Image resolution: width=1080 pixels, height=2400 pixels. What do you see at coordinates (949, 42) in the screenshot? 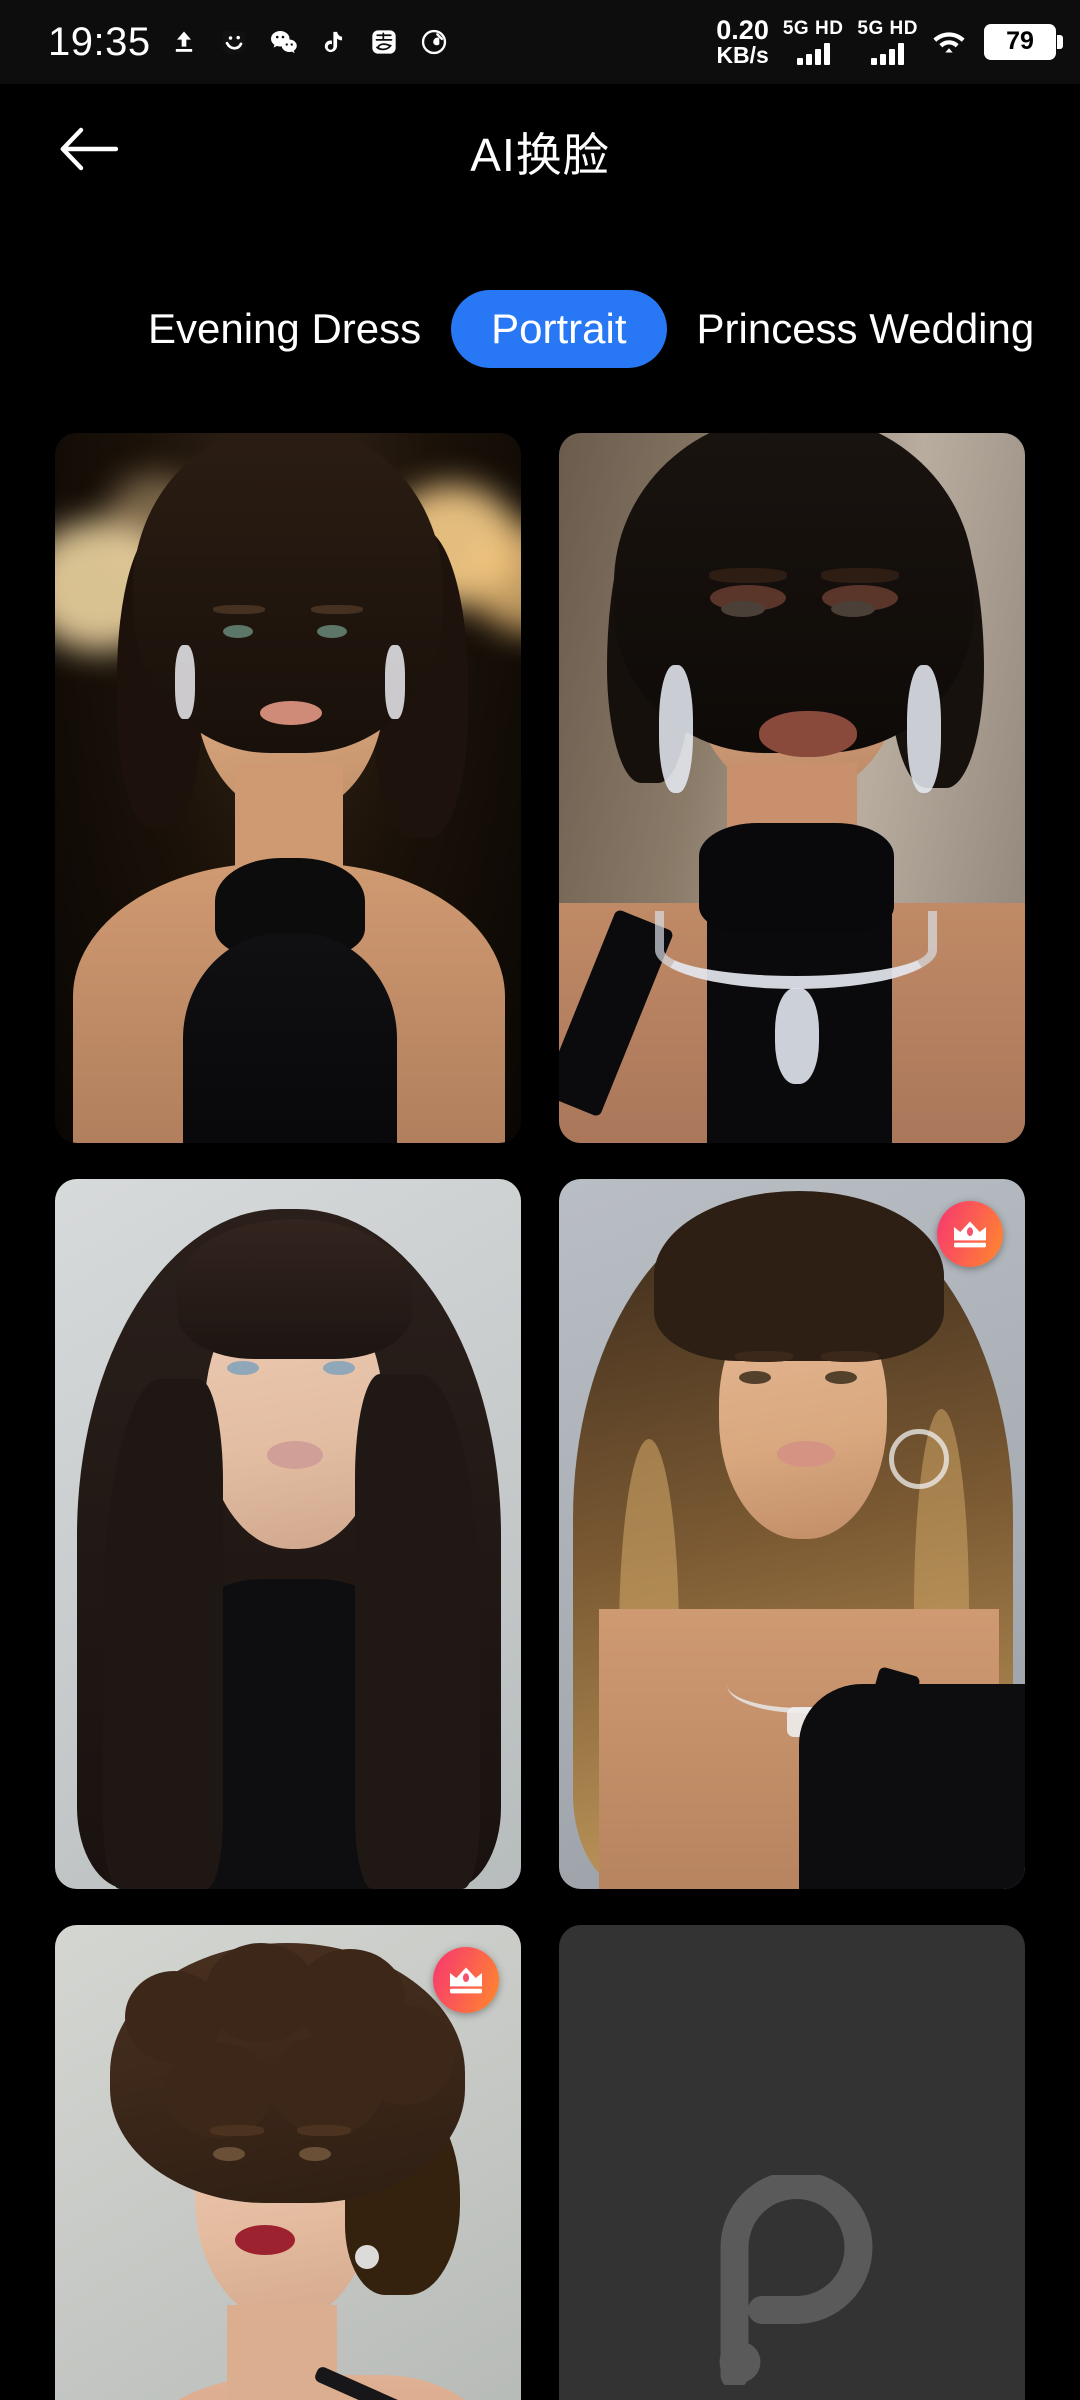
I see `wifi-icon` at bounding box center [949, 42].